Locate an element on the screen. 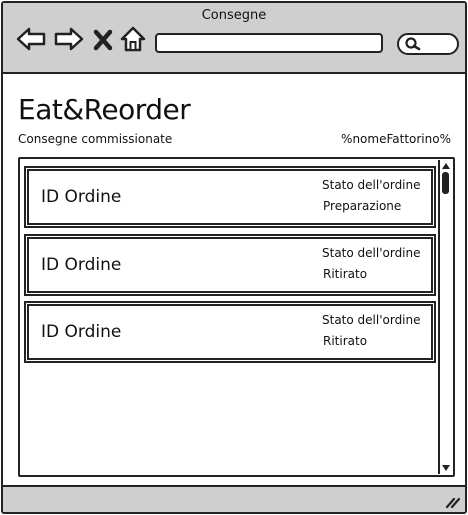 This screenshot has height=515, width=468. order-status-value: Preparazione is located at coordinates (362, 206).